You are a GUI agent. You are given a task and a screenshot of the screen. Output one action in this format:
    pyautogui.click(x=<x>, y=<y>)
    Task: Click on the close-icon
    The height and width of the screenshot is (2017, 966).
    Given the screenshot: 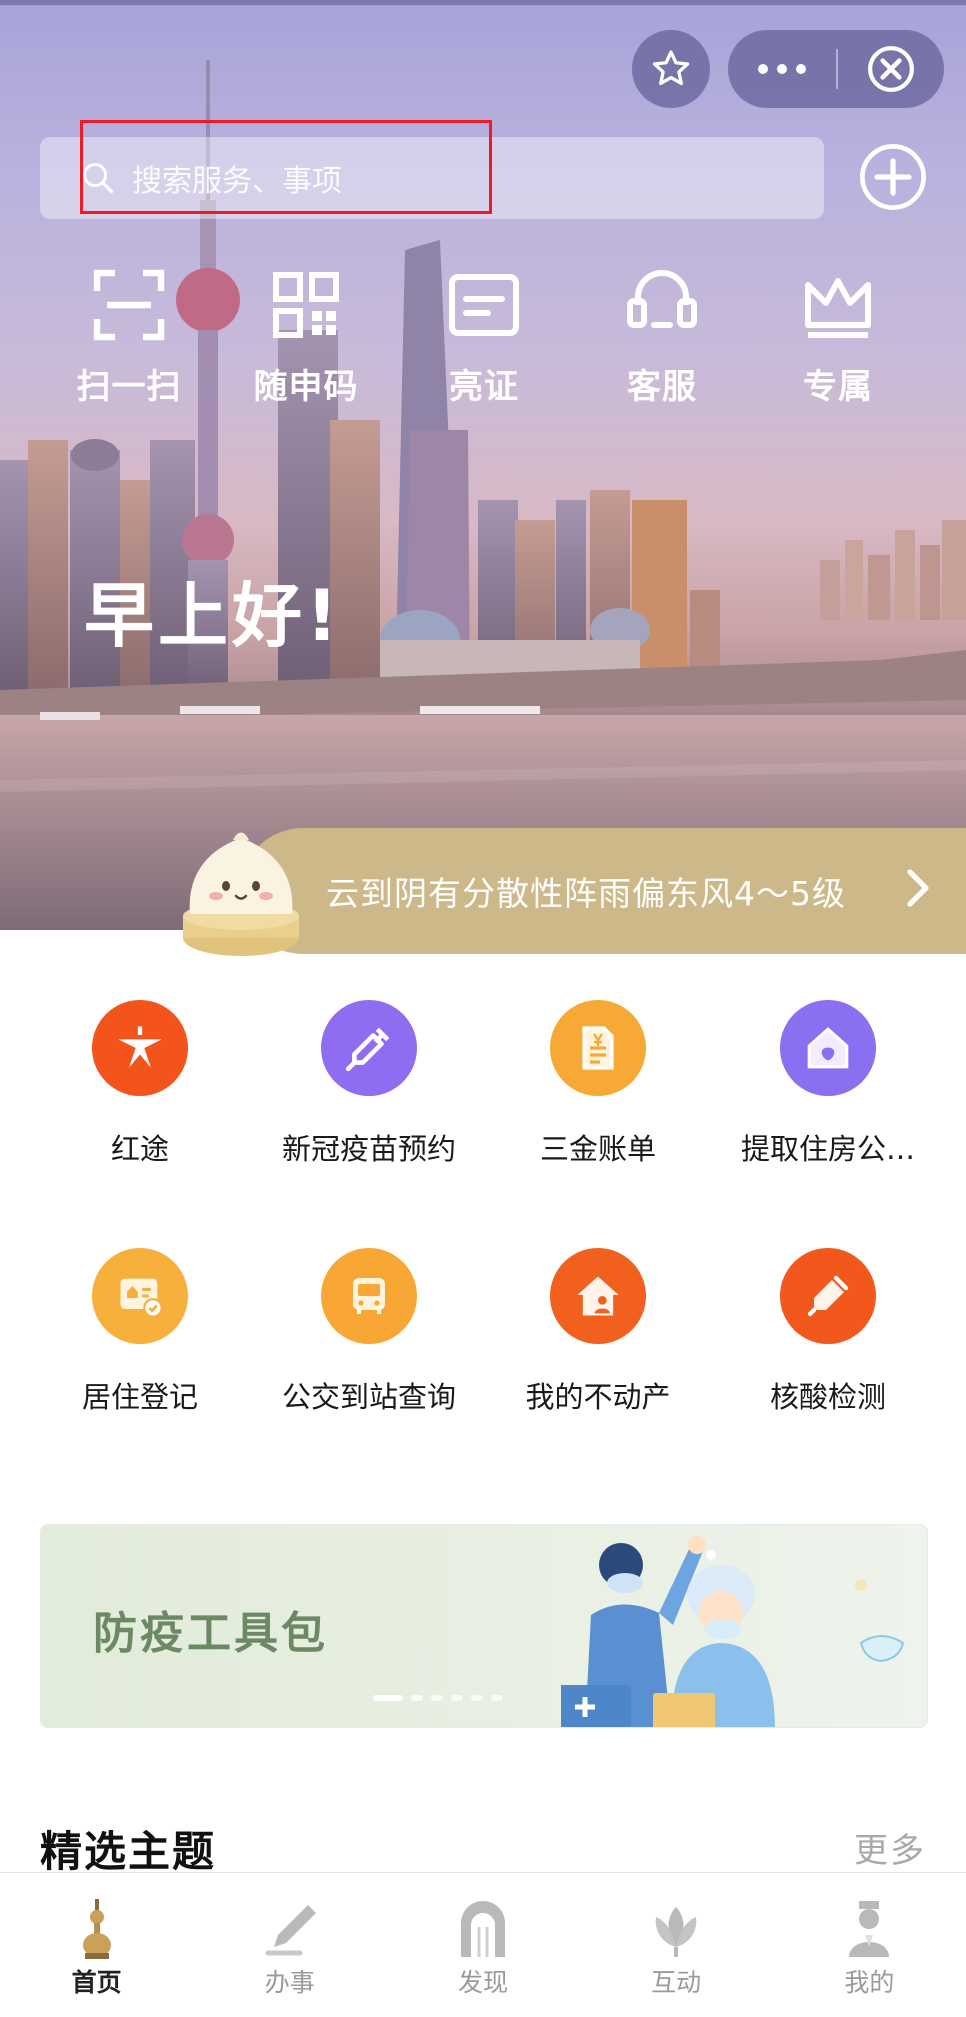 What is the action you would take?
    pyautogui.click(x=891, y=69)
    